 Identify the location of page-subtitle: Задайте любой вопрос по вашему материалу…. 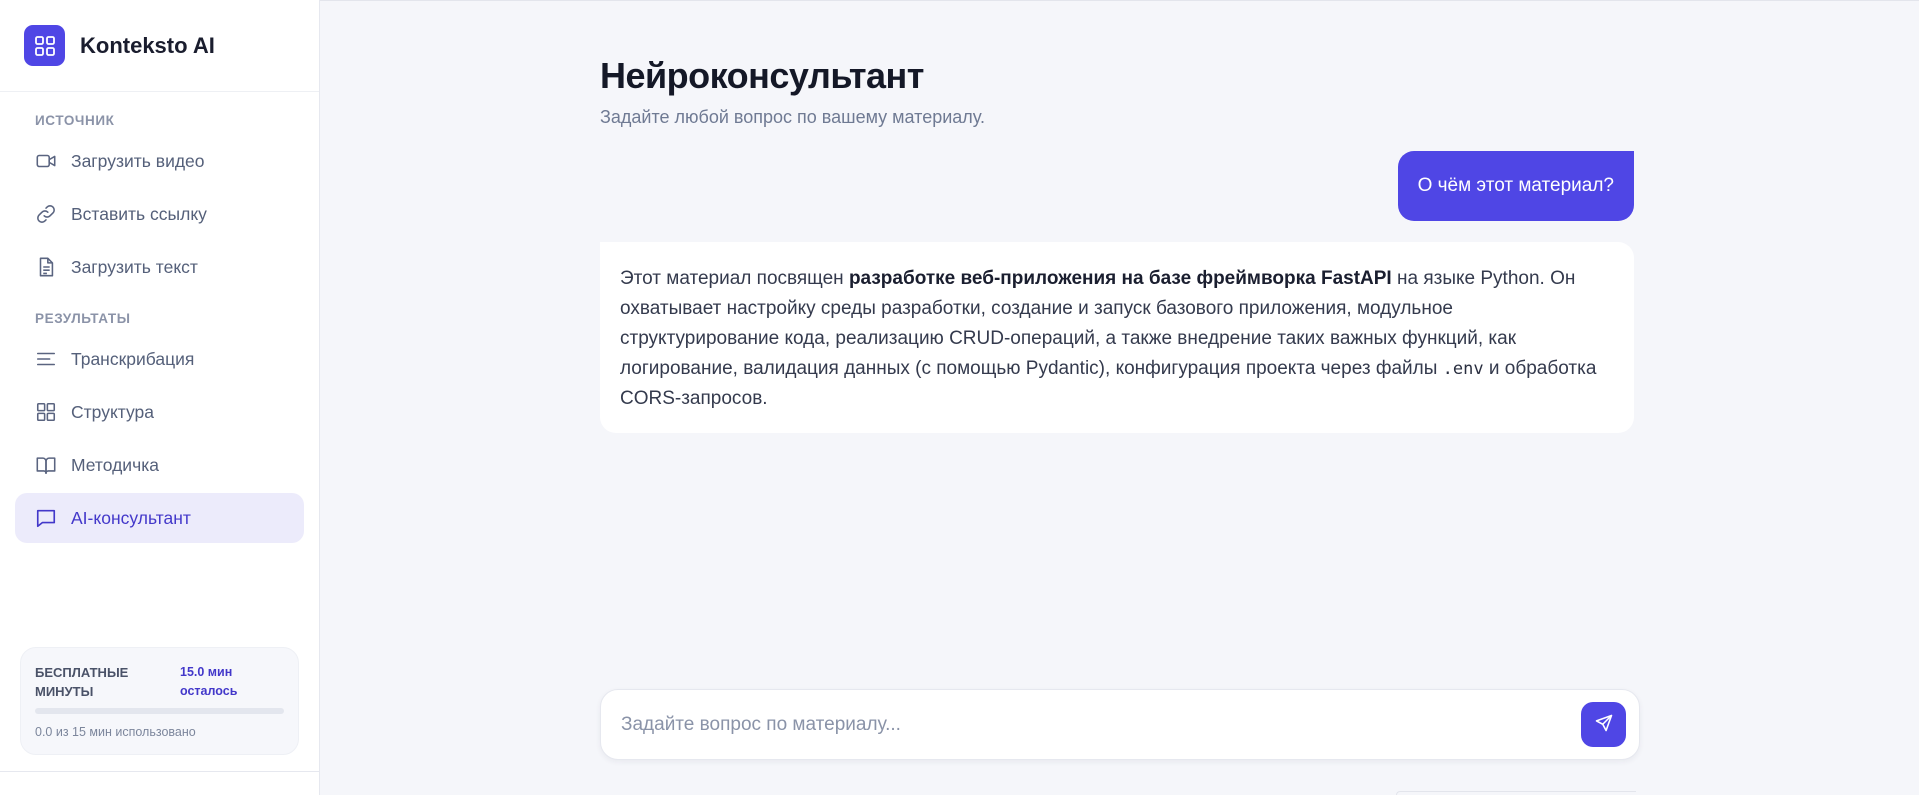
(793, 117).